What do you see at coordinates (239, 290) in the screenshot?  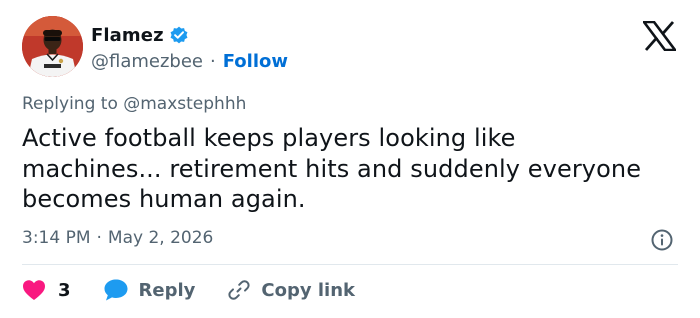 I see `link-icon` at bounding box center [239, 290].